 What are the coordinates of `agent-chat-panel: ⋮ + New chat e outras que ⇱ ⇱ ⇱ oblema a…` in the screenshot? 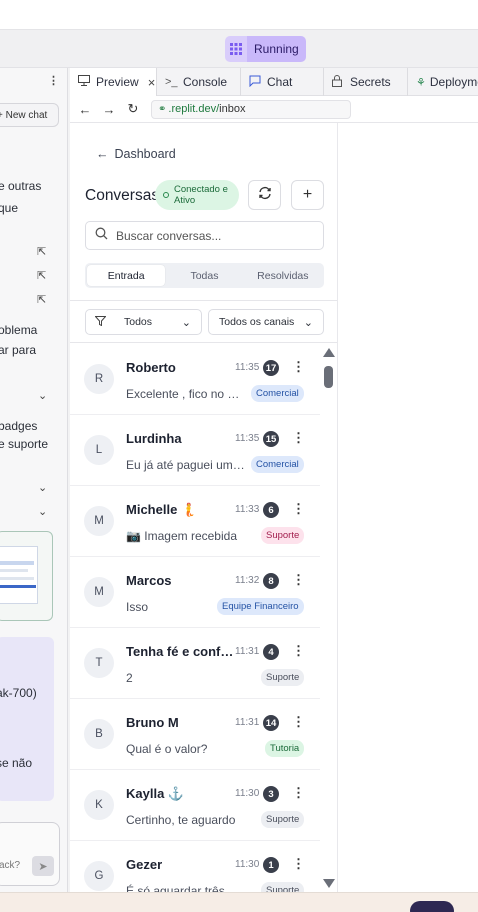 It's located at (34, 480).